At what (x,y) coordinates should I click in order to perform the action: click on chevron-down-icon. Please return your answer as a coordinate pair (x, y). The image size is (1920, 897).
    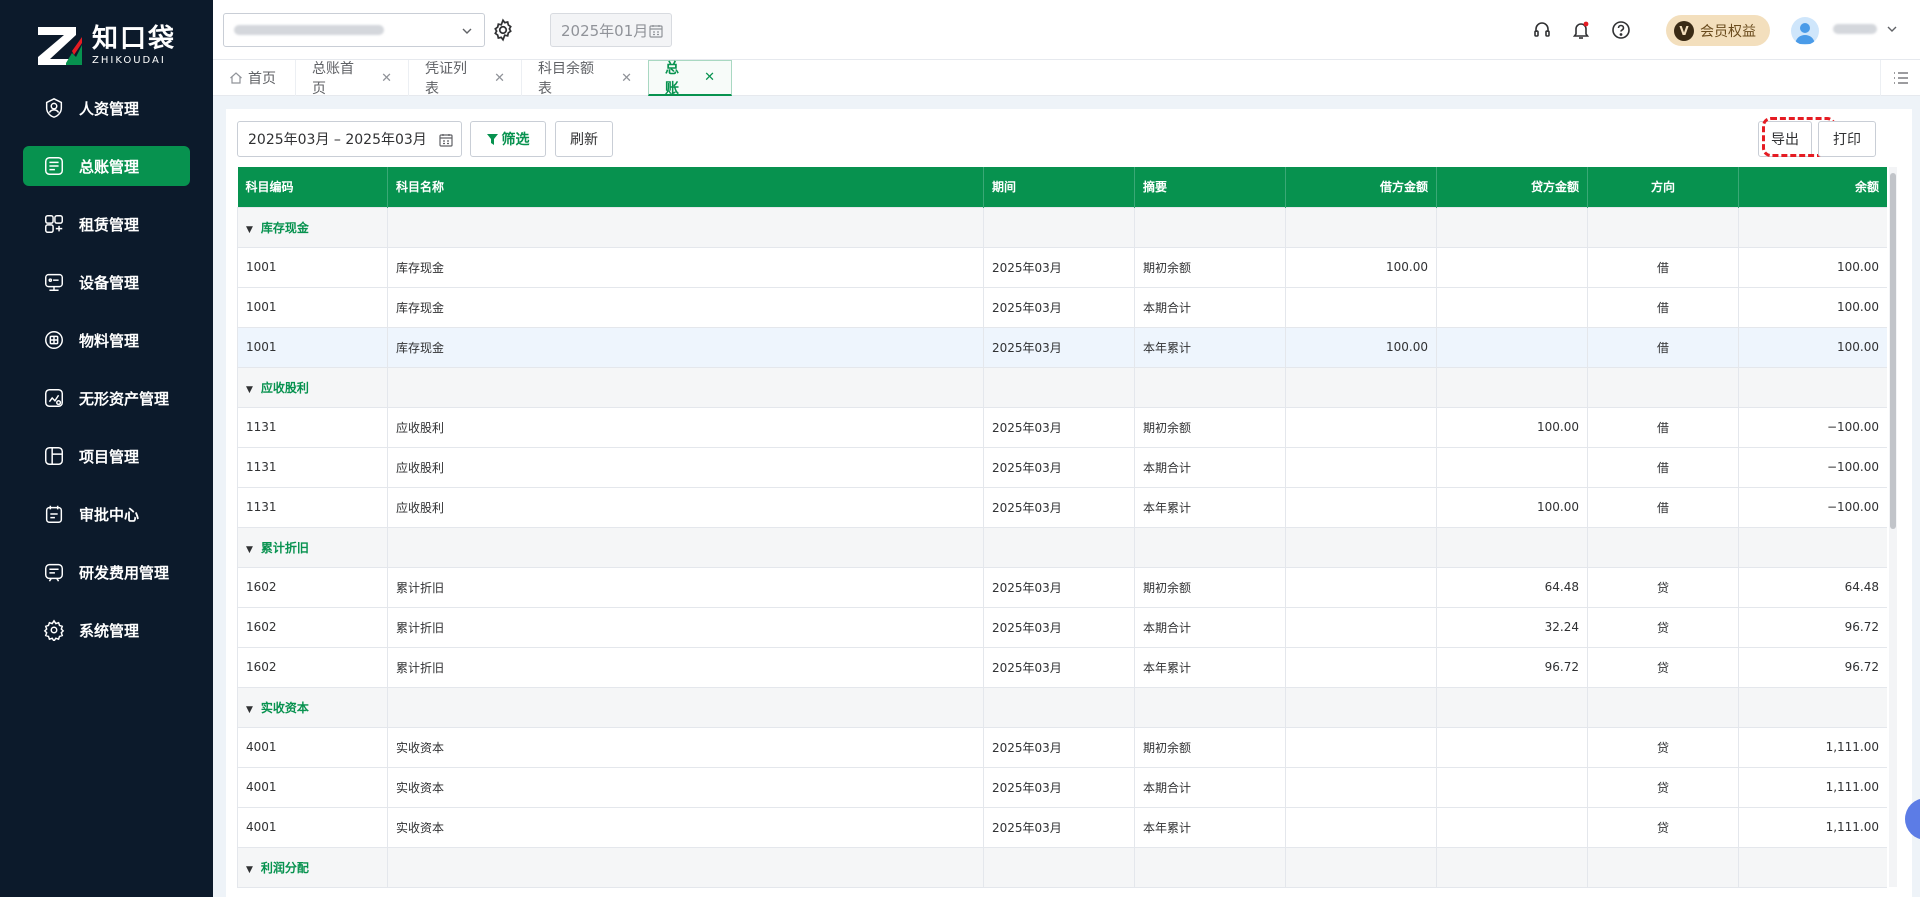
    Looking at the image, I should click on (1892, 31).